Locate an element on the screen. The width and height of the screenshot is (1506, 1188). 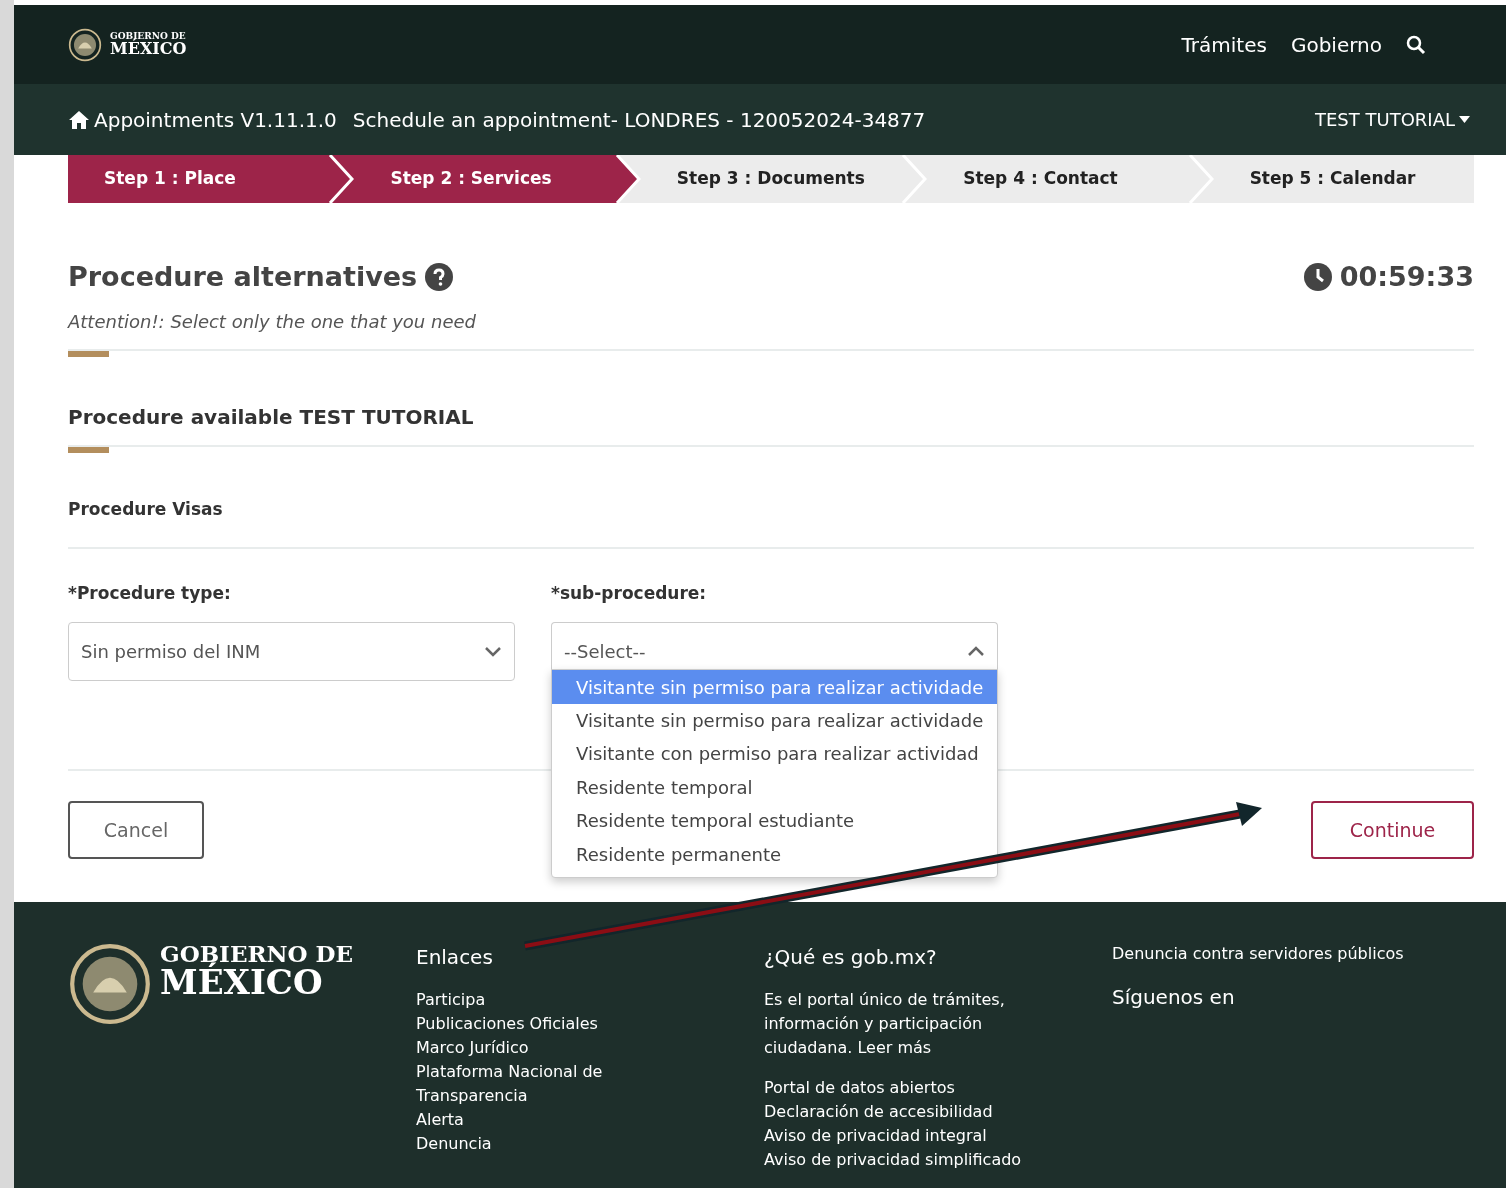
heading: Procedure alternatives is located at coordinates (243, 277).